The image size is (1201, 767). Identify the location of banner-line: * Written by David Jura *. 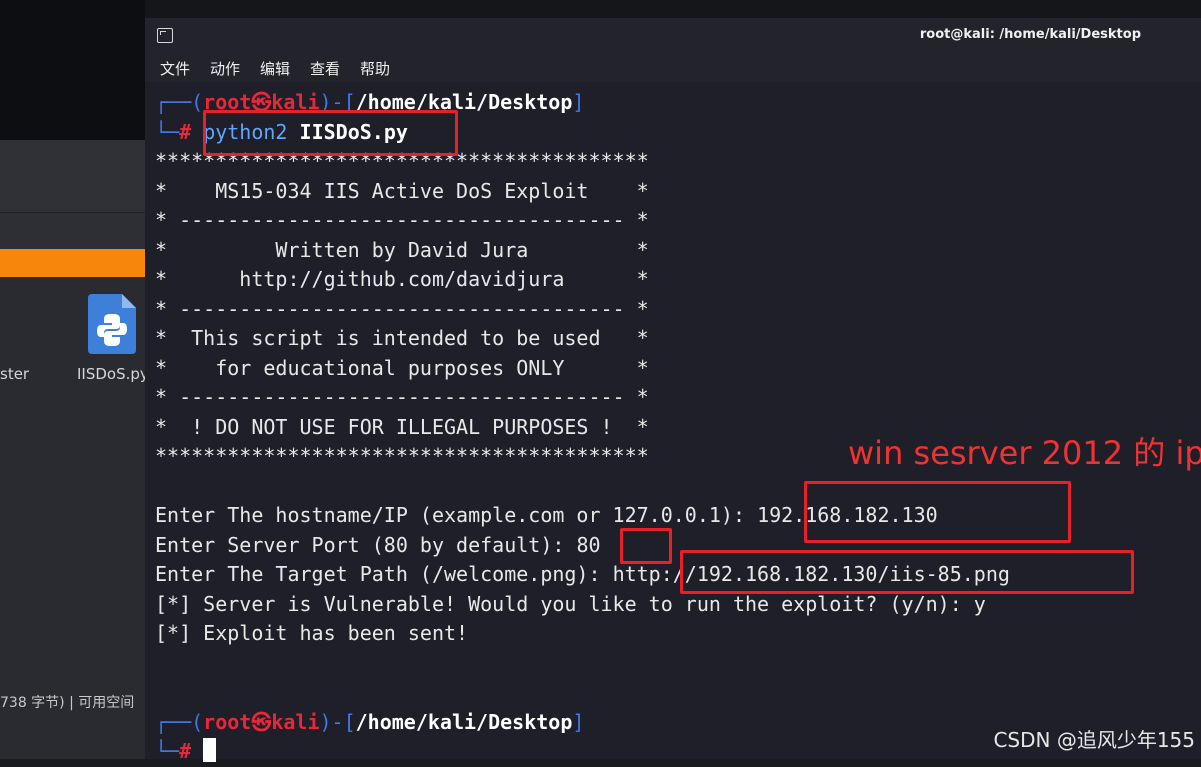
(402, 249).